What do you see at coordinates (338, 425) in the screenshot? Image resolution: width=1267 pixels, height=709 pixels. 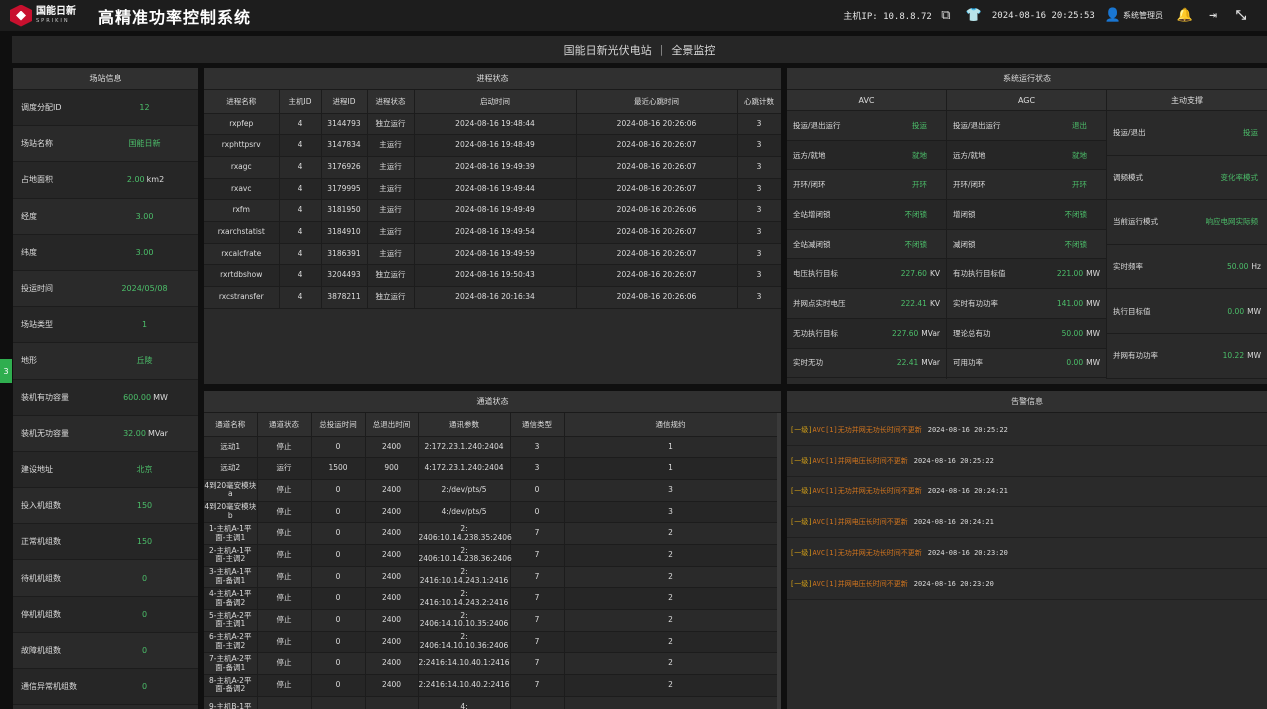 I see `column-header: 总投运时间` at bounding box center [338, 425].